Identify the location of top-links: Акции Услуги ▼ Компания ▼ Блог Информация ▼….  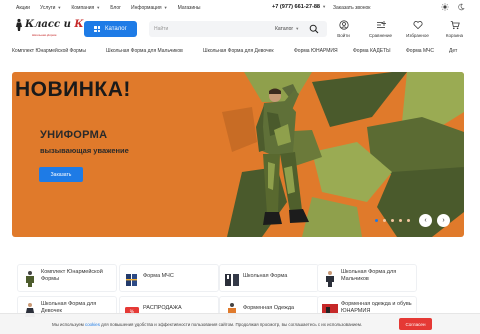
(108, 8).